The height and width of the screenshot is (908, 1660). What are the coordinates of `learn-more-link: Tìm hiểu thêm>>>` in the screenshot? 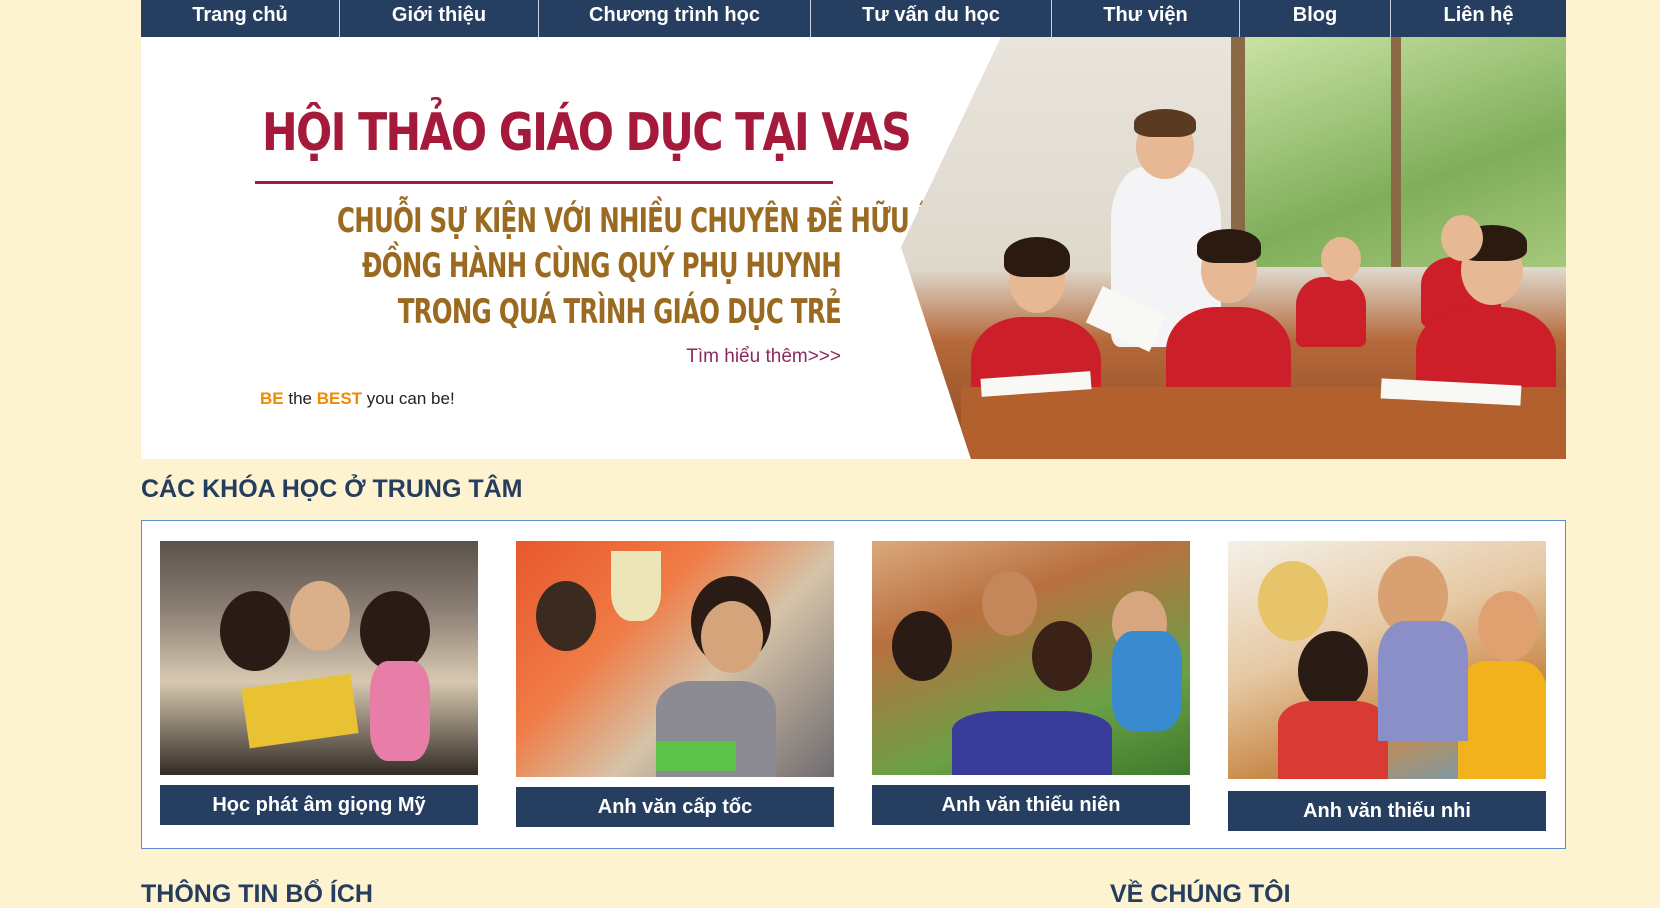 It's located at (763, 357).